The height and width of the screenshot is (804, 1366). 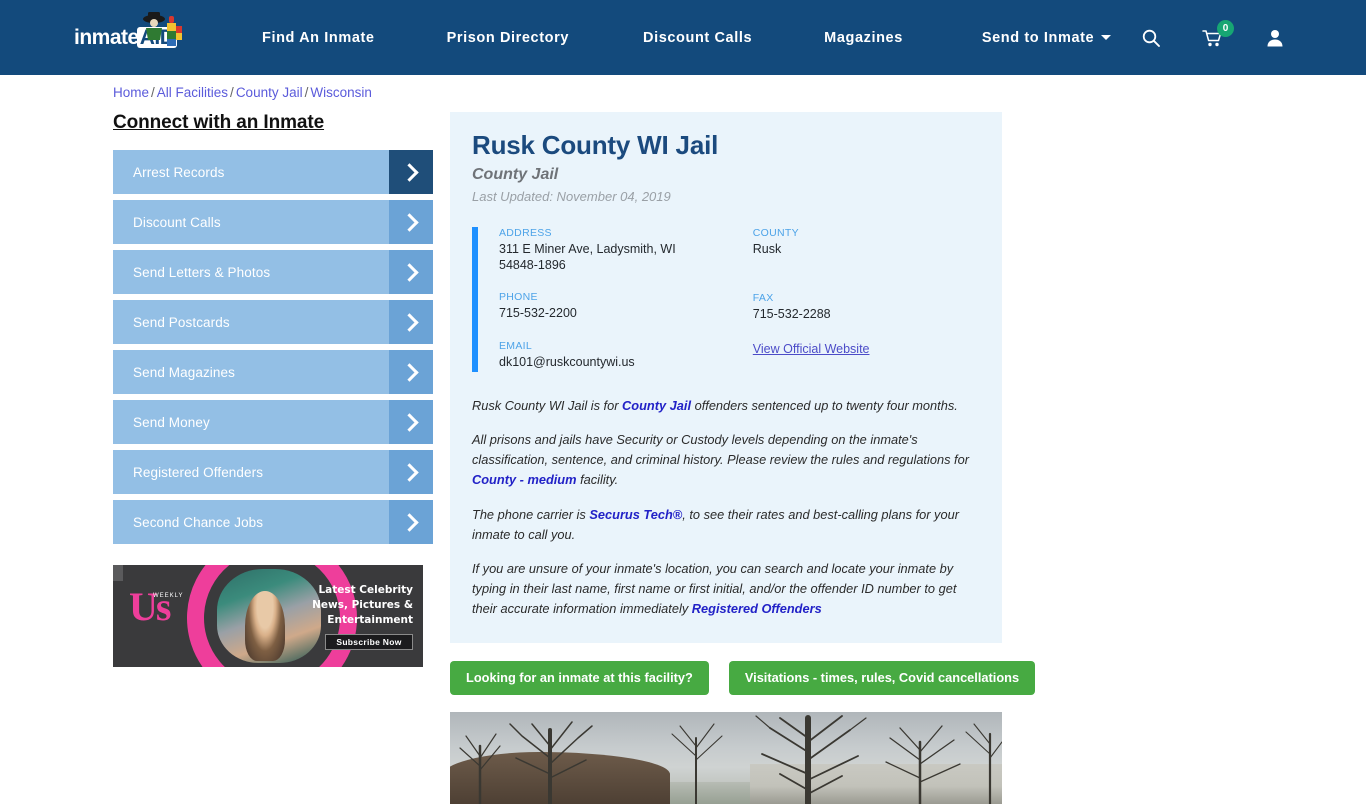 I want to click on nav-item-discount-calls: Discount Calls, so click(x=697, y=38).